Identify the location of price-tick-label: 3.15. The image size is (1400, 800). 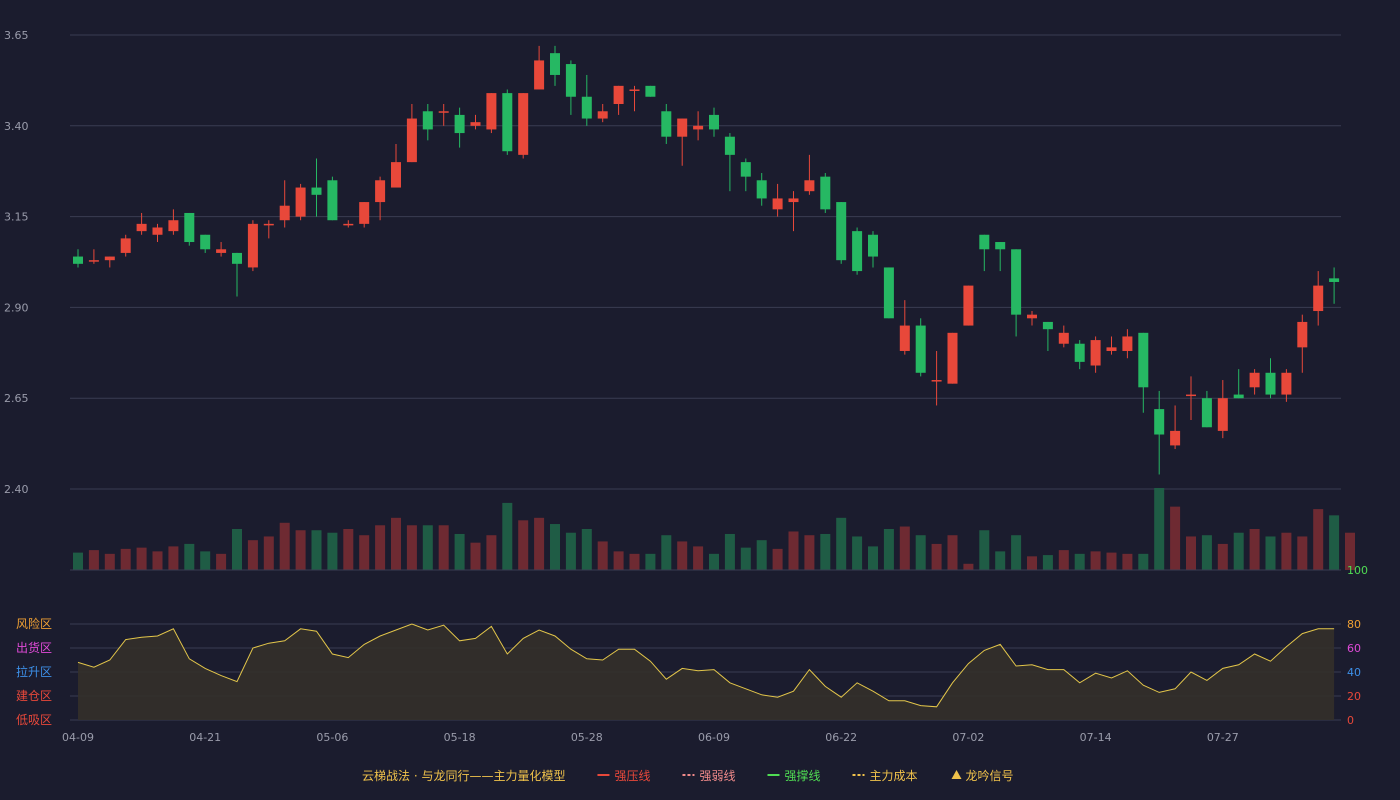
(16, 217).